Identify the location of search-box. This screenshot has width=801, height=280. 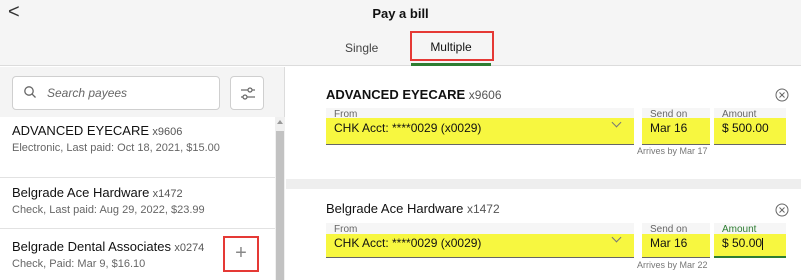
(116, 93).